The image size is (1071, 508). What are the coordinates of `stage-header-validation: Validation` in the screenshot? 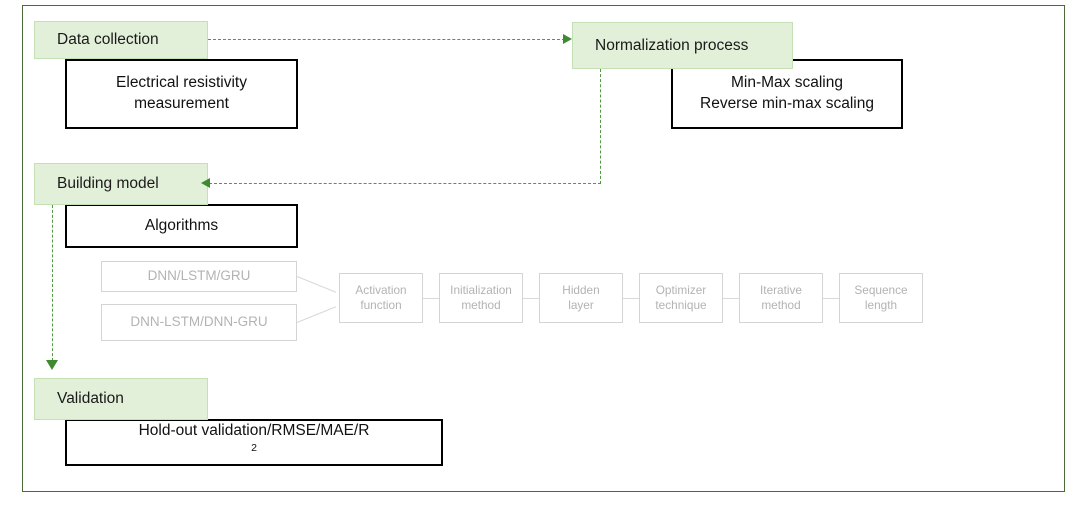 It's located at (121, 399).